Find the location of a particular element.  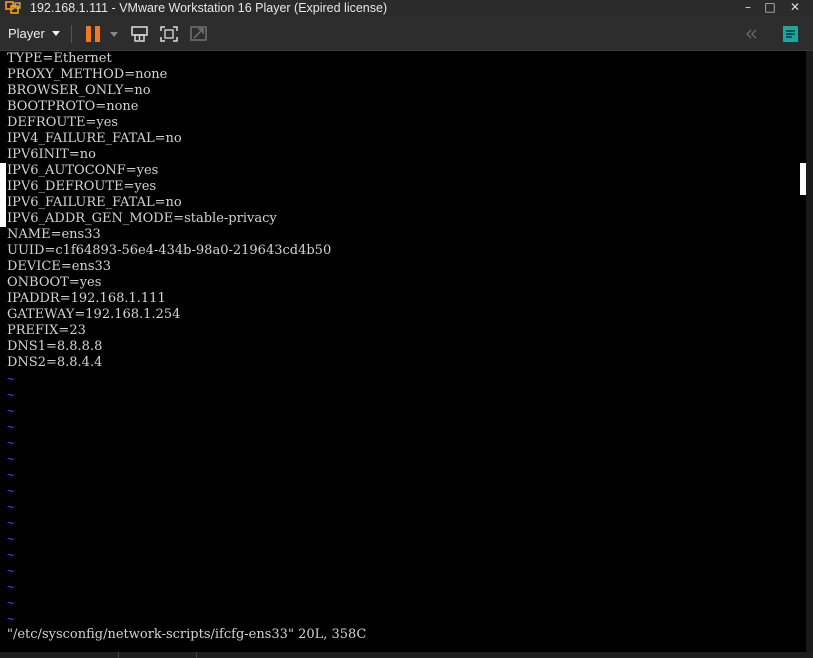

config-line: PROXY_METHOD=none is located at coordinates (87, 74).